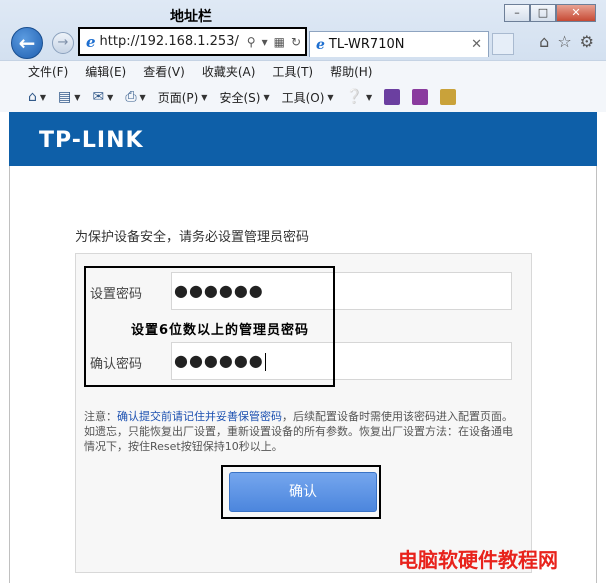 Image resolution: width=606 pixels, height=583 pixels. Describe the element at coordinates (354, 97) in the screenshot. I see `help-icon: ❔` at that location.